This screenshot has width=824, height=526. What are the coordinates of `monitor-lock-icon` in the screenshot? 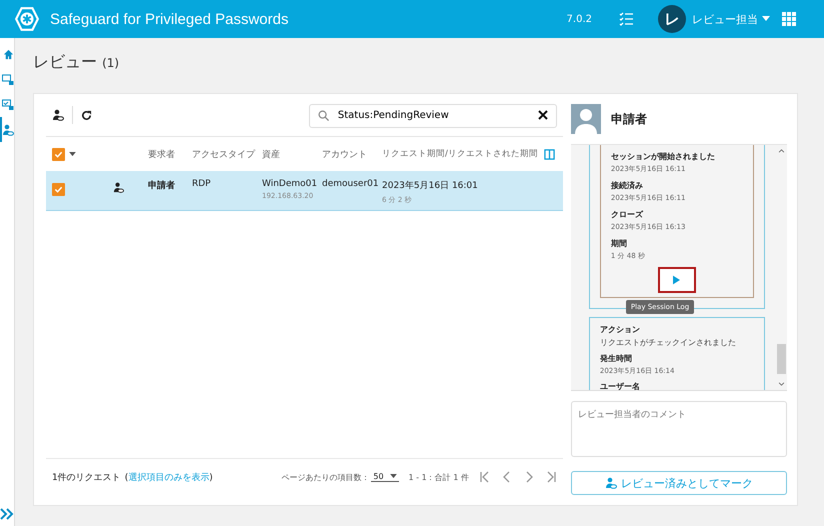 It's located at (8, 80).